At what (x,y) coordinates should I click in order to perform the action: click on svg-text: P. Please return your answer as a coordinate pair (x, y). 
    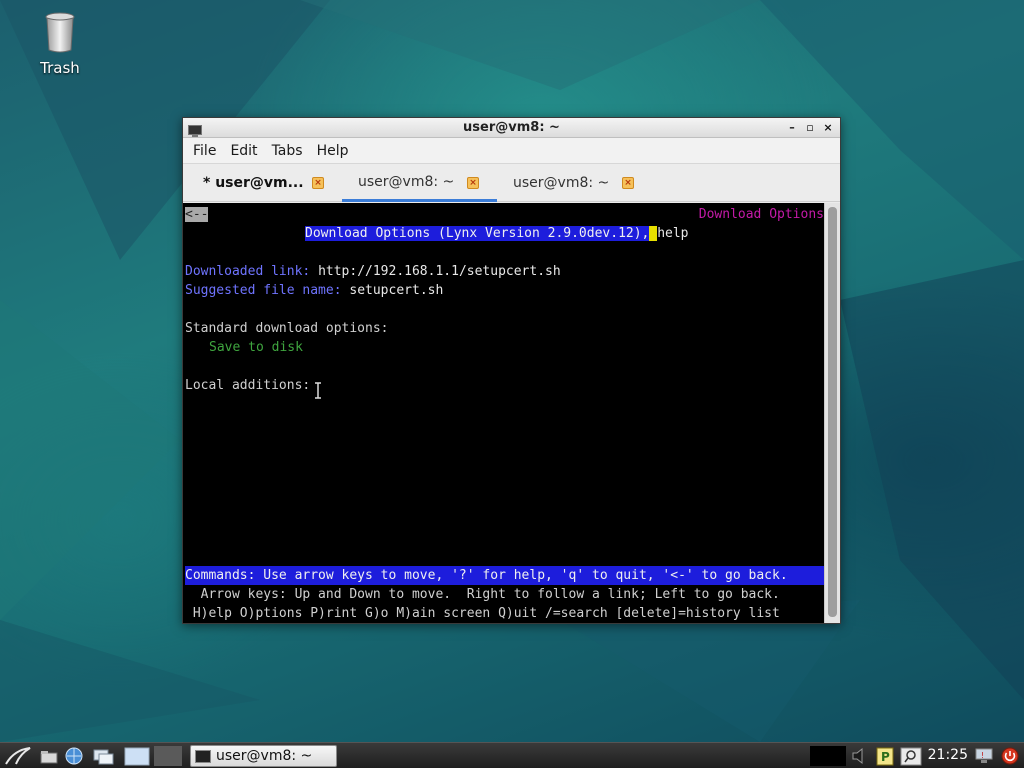
    Looking at the image, I should click on (885, 757).